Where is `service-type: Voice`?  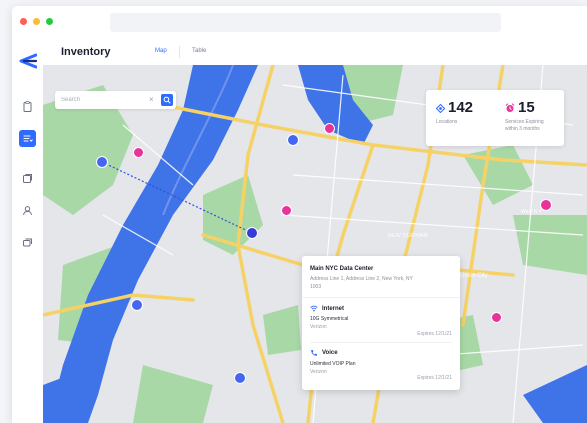 service-type: Voice is located at coordinates (330, 353).